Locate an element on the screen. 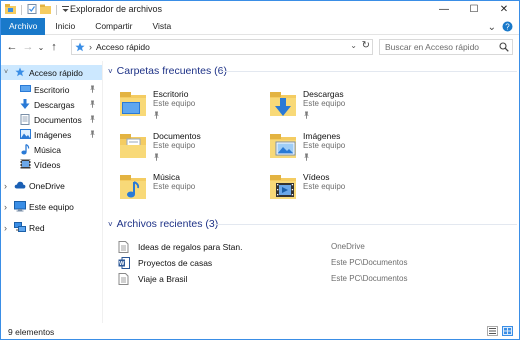  folder-tile-videos: Vídeos Este equipo is located at coordinates (328, 189).